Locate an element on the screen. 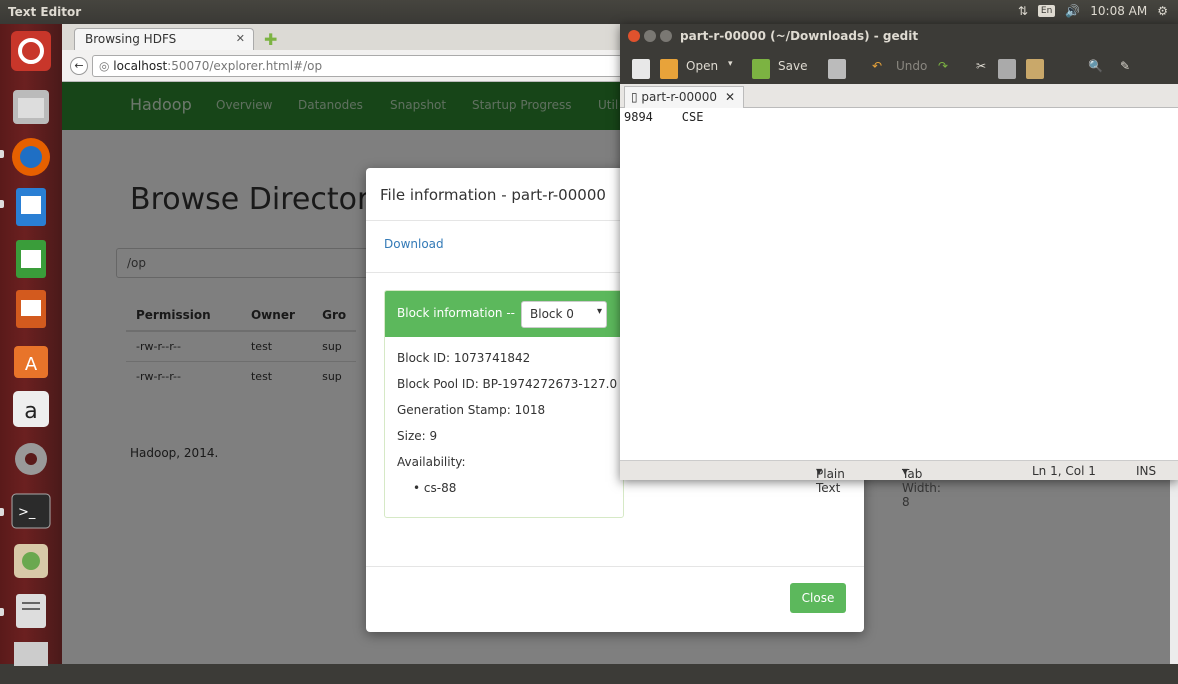 This screenshot has width=1178, height=684. language-label: Plain Text is located at coordinates (830, 481).